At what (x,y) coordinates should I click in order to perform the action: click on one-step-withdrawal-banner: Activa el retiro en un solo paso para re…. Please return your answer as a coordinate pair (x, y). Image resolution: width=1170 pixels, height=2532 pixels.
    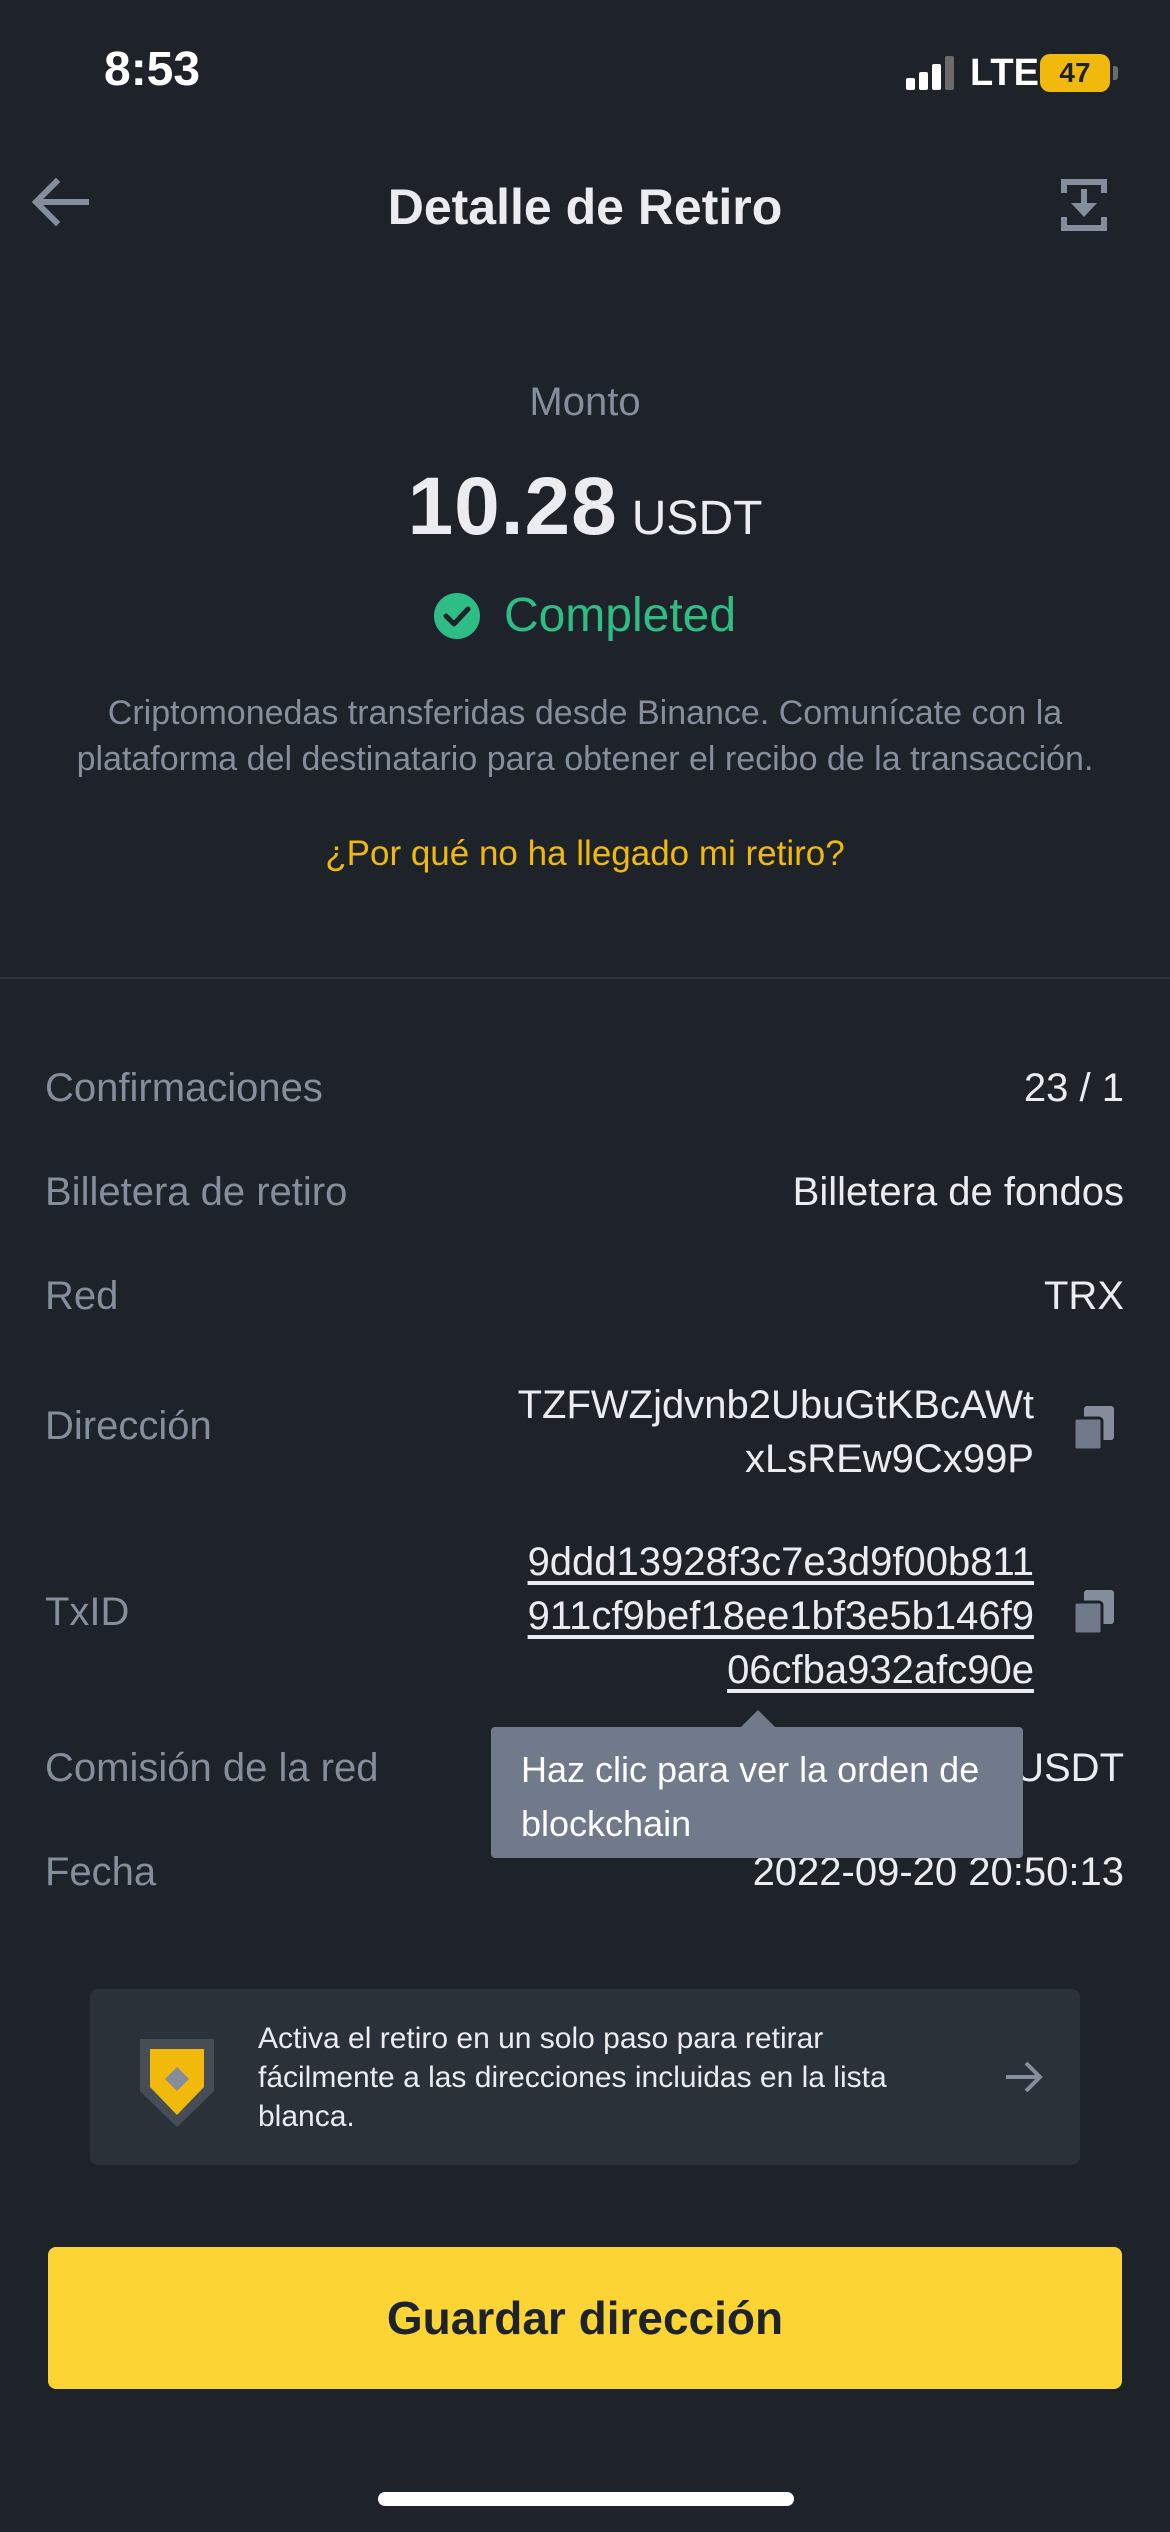
    Looking at the image, I should click on (585, 2077).